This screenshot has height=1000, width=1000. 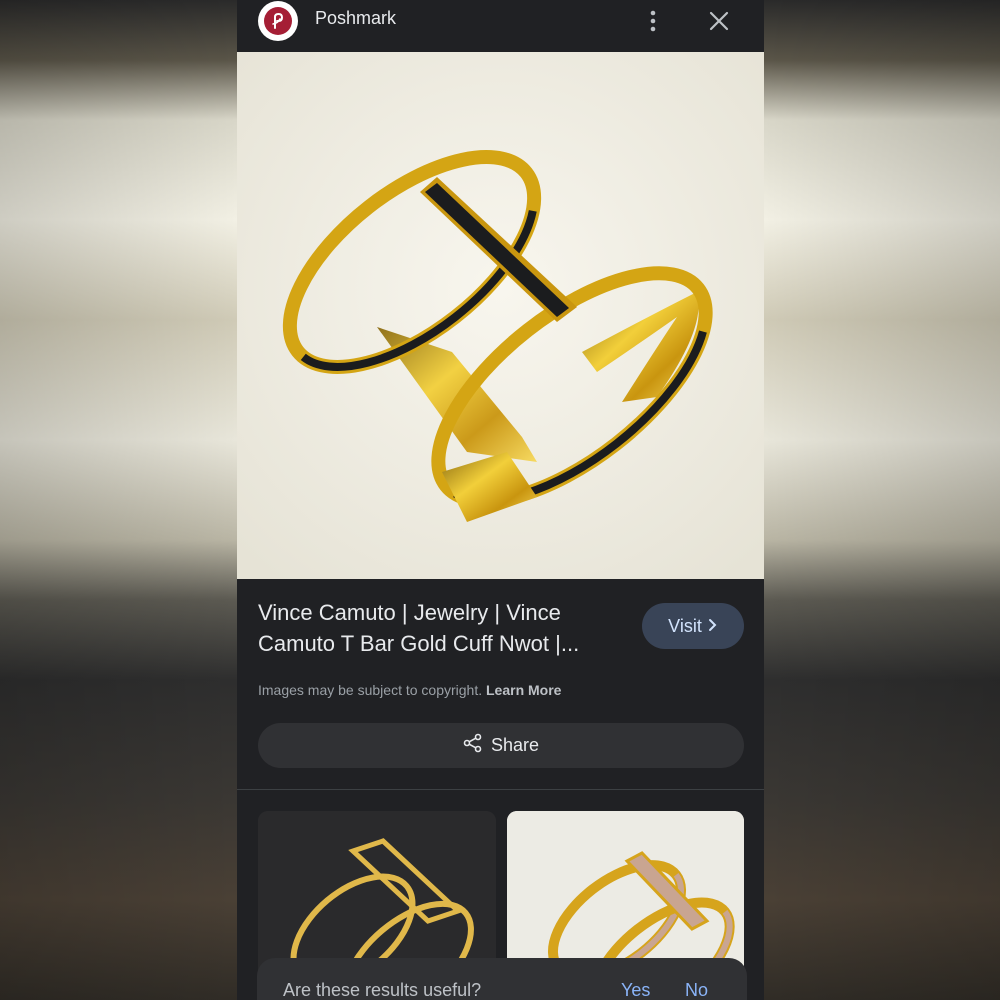 I want to click on close-icon, so click(x=719, y=21).